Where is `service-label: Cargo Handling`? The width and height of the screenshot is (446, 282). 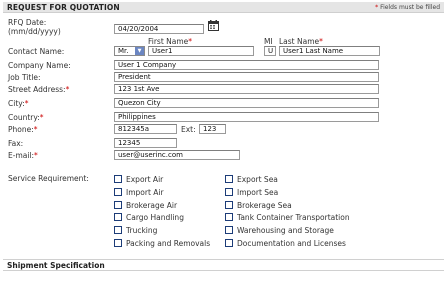
service-label: Cargo Handling is located at coordinates (155, 217).